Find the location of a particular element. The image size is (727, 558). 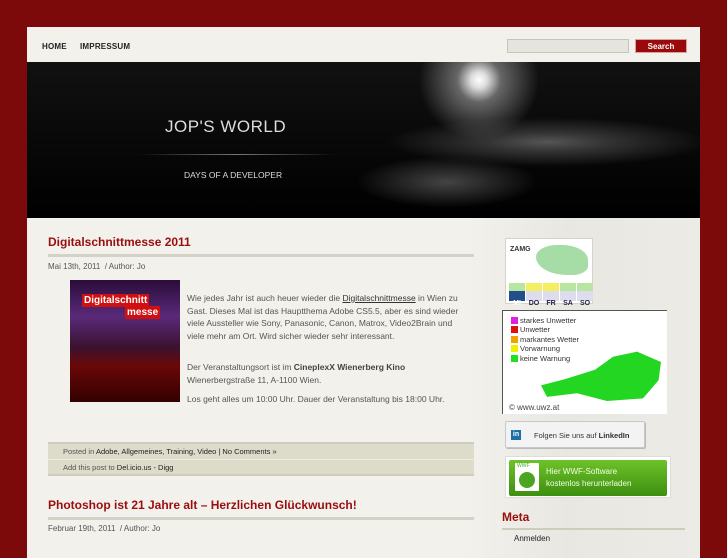

wwf-tree-icon: WWF is located at coordinates (527, 477).